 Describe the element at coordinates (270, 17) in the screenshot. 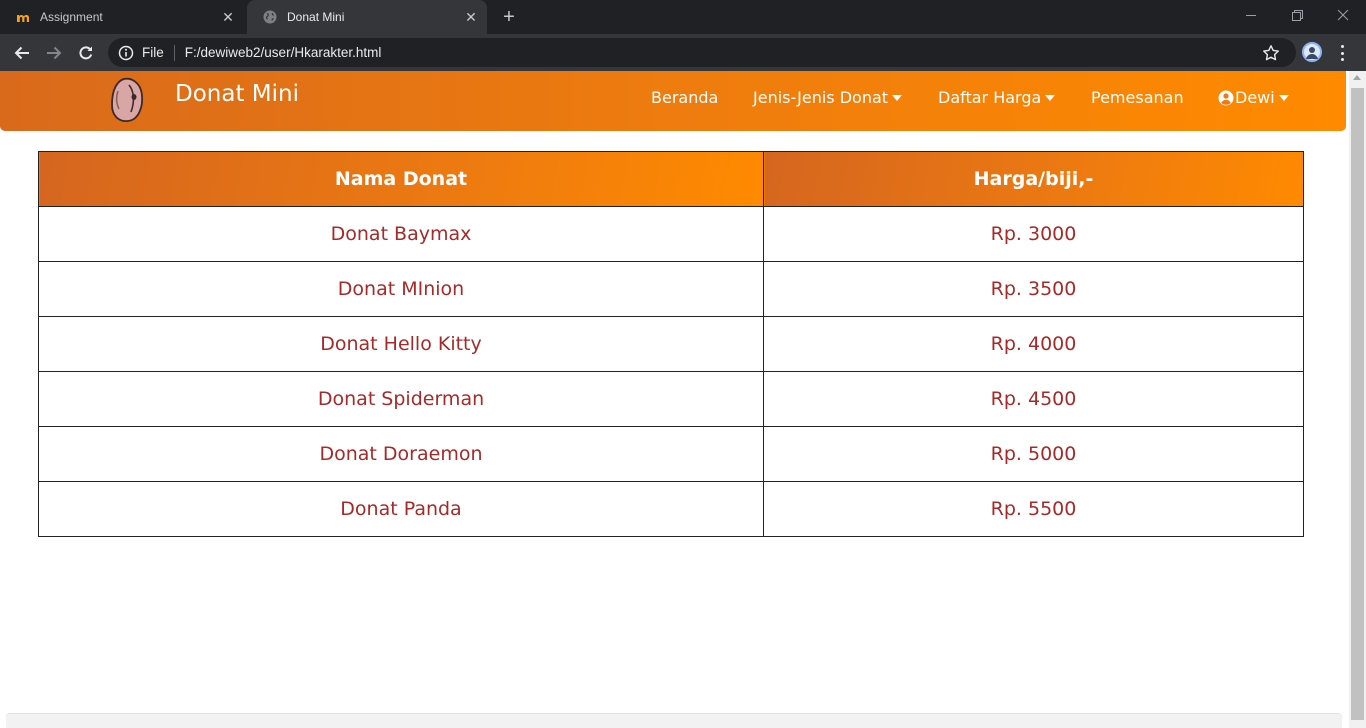

I see `globe-icon` at that location.